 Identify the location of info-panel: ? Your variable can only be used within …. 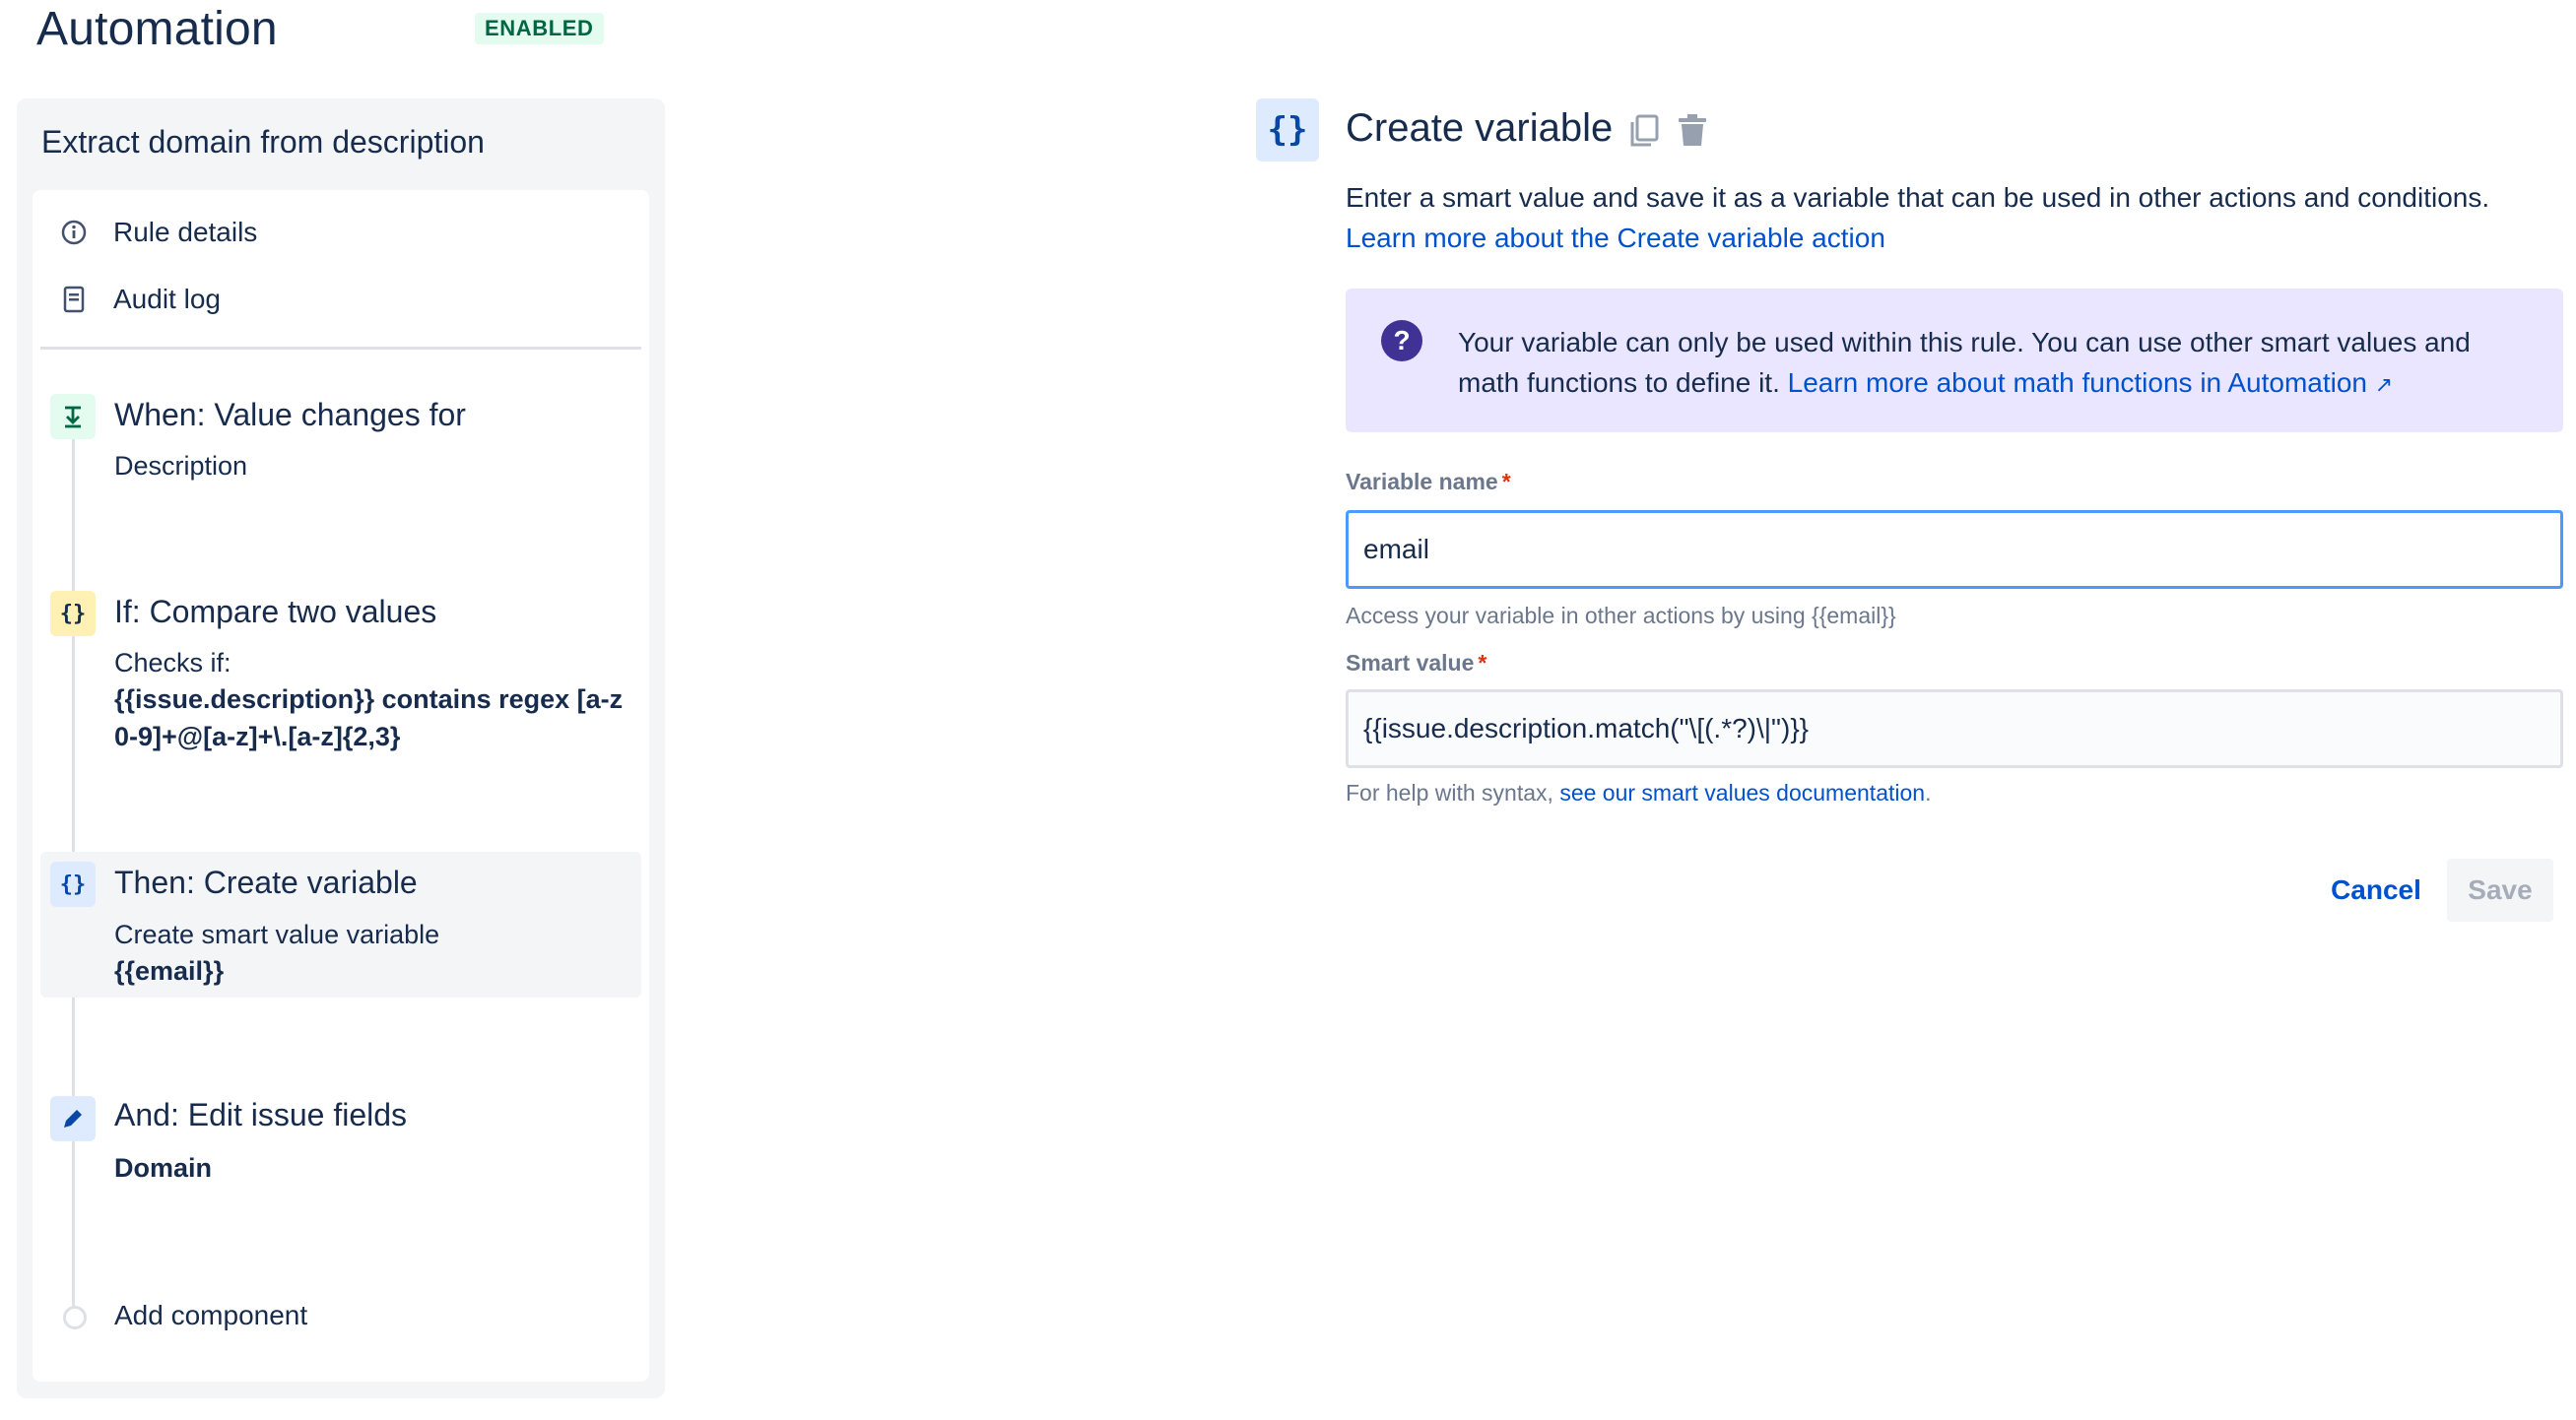
(1955, 360).